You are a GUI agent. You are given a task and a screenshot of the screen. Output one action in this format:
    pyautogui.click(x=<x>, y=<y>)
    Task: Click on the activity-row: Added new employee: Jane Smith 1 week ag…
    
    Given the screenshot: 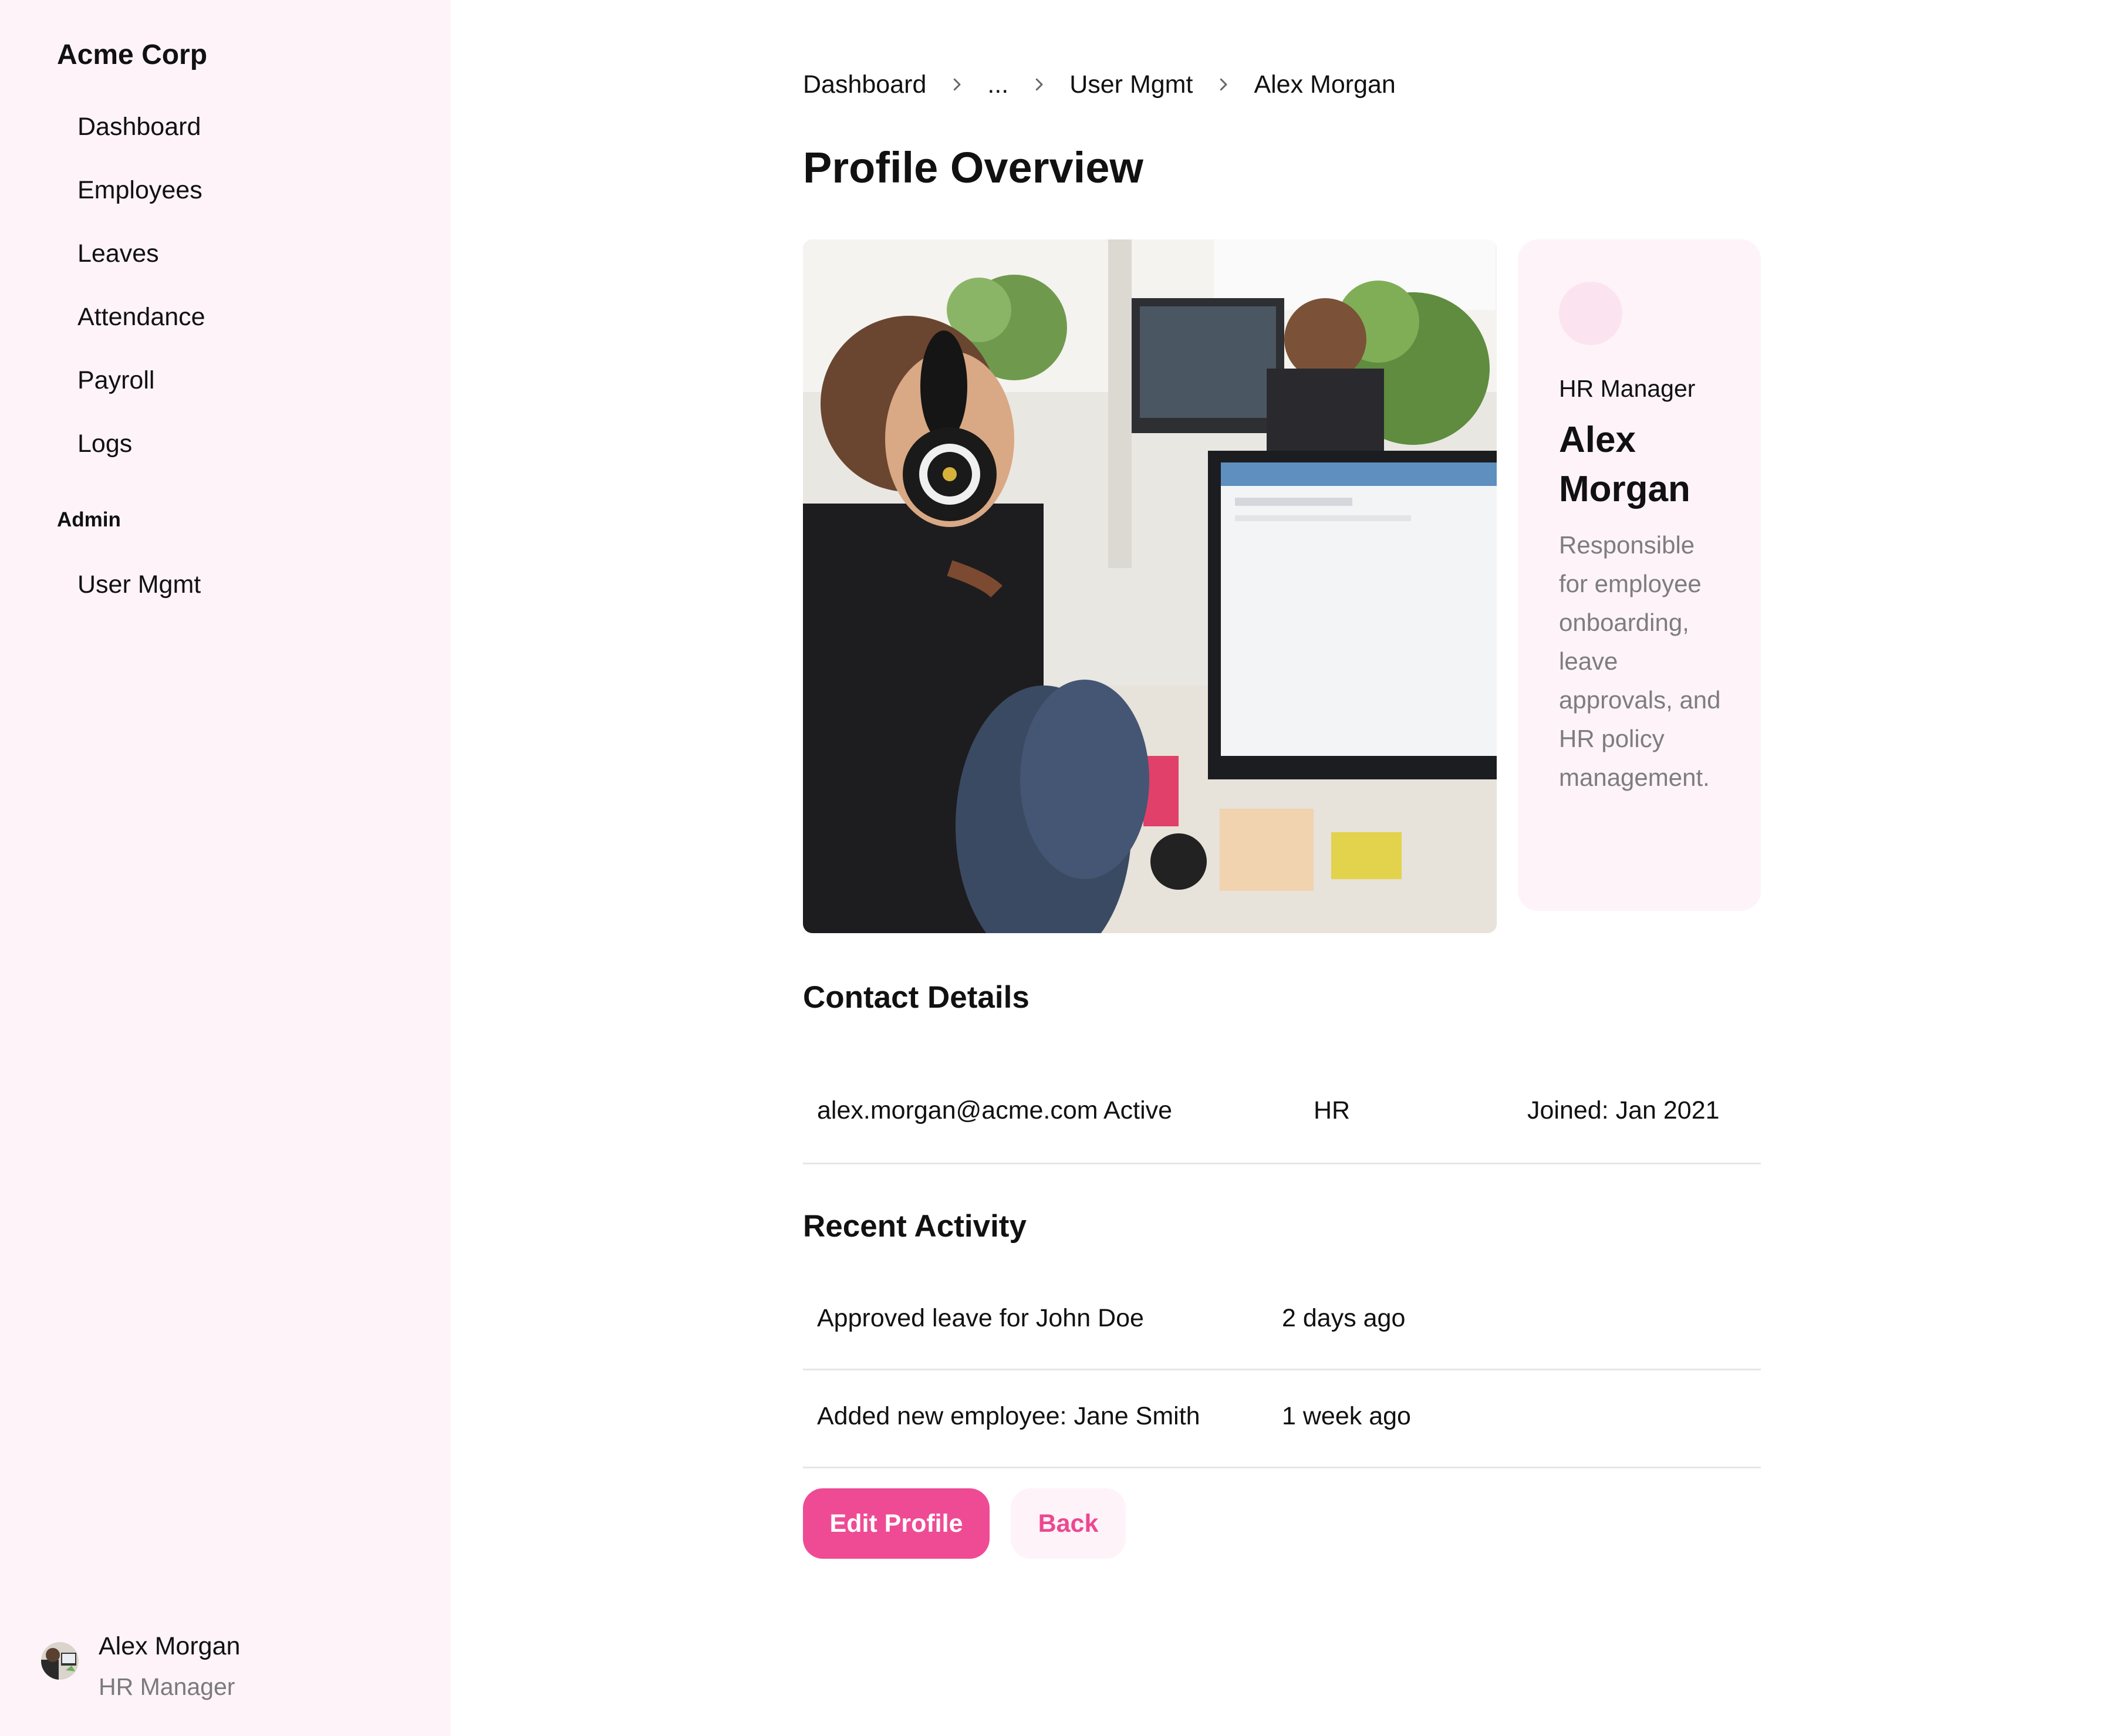 What is the action you would take?
    pyautogui.click(x=1282, y=1419)
    